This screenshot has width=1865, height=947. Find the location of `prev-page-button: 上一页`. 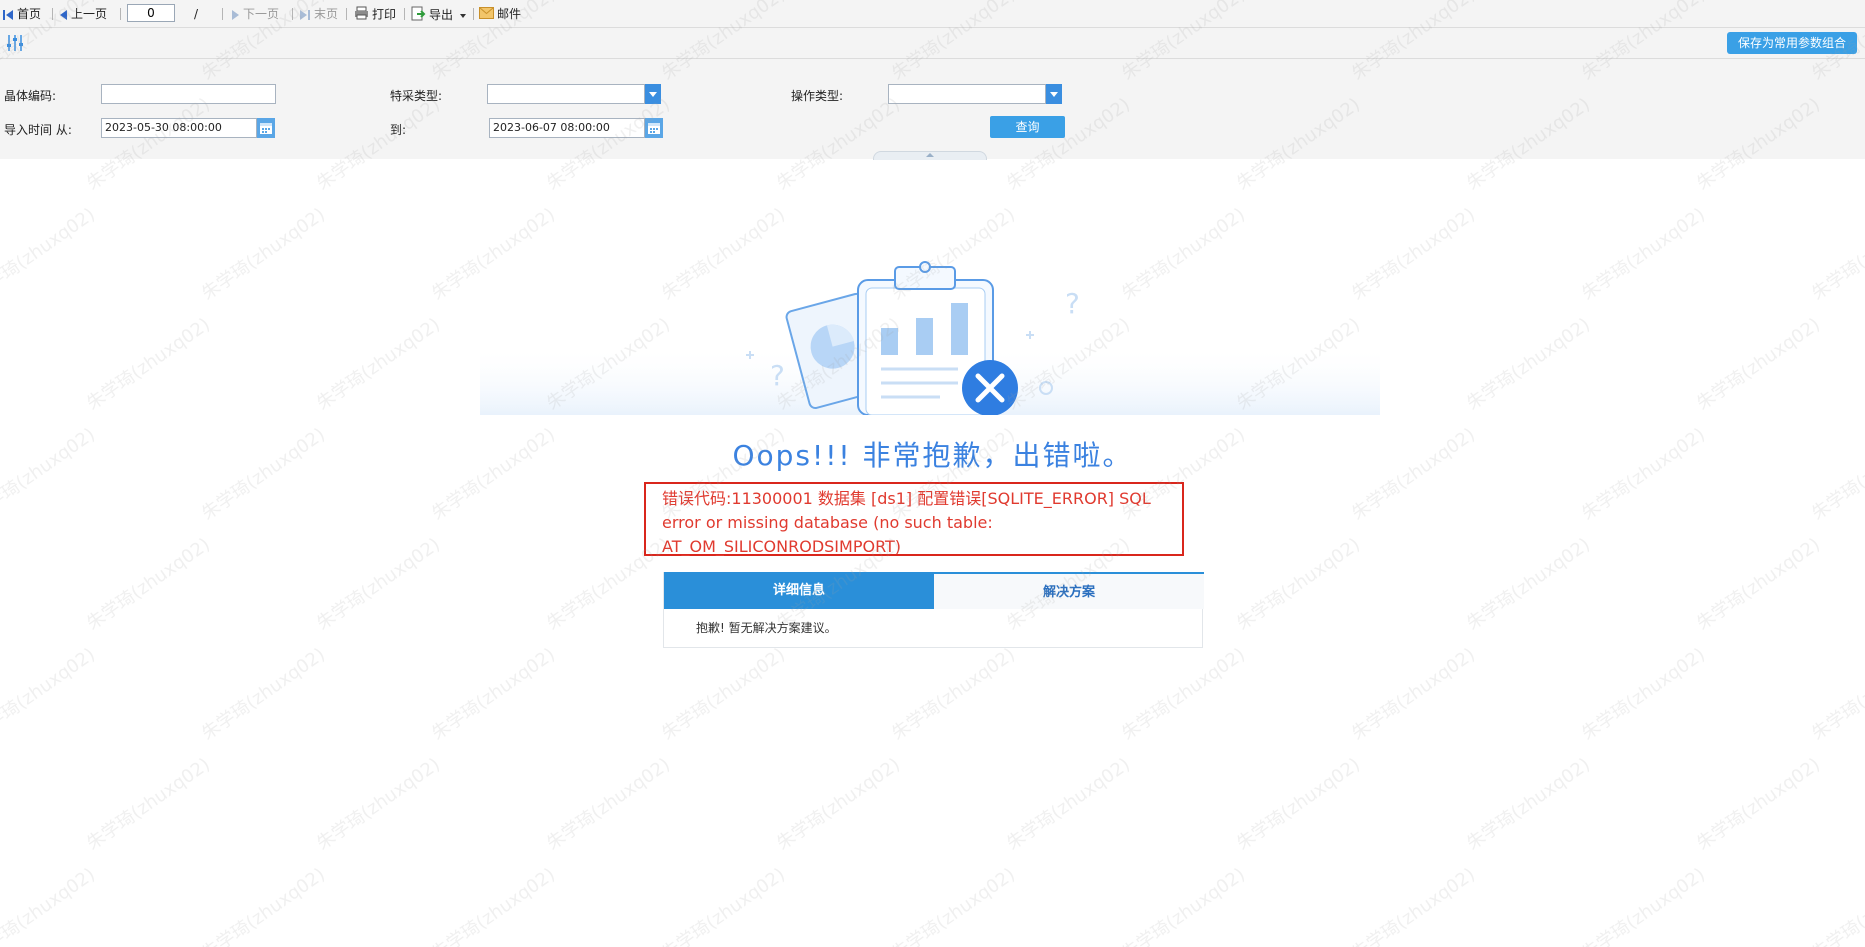

prev-page-button: 上一页 is located at coordinates (83, 14).